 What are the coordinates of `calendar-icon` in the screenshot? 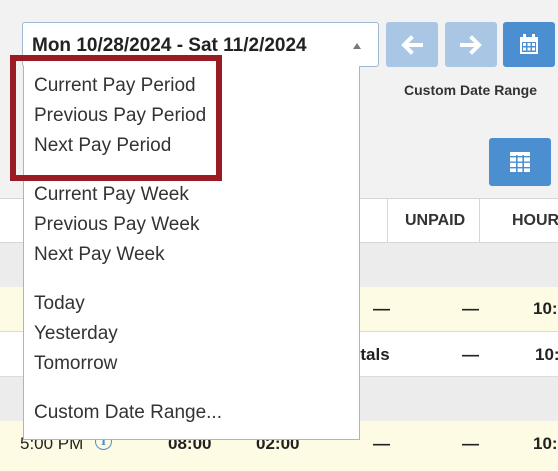 It's located at (529, 44).